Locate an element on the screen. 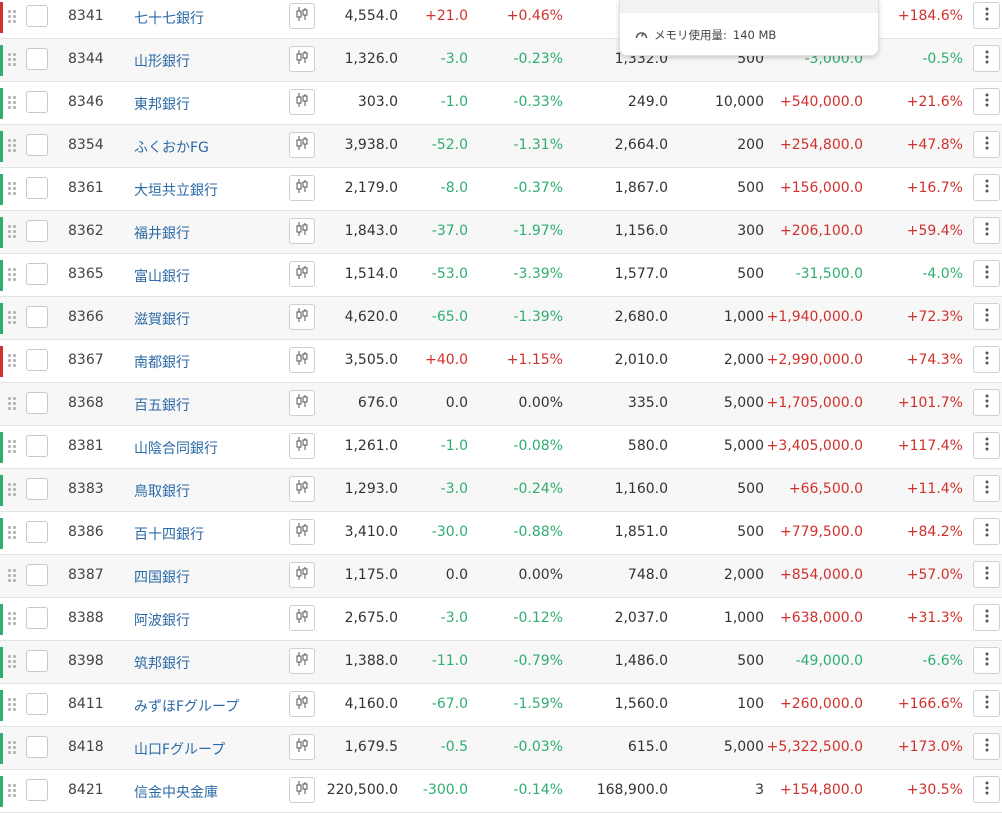 This screenshot has width=1002, height=813. price-change-pct: -0.79% is located at coordinates (538, 661).